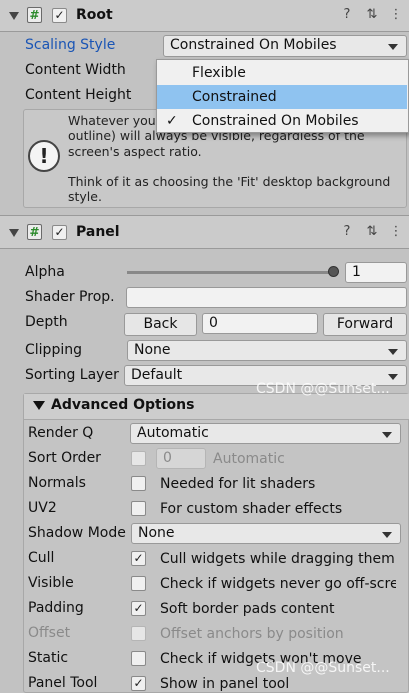  Describe the element at coordinates (64, 458) in the screenshot. I see `sort-order-label: Sort Order` at that location.